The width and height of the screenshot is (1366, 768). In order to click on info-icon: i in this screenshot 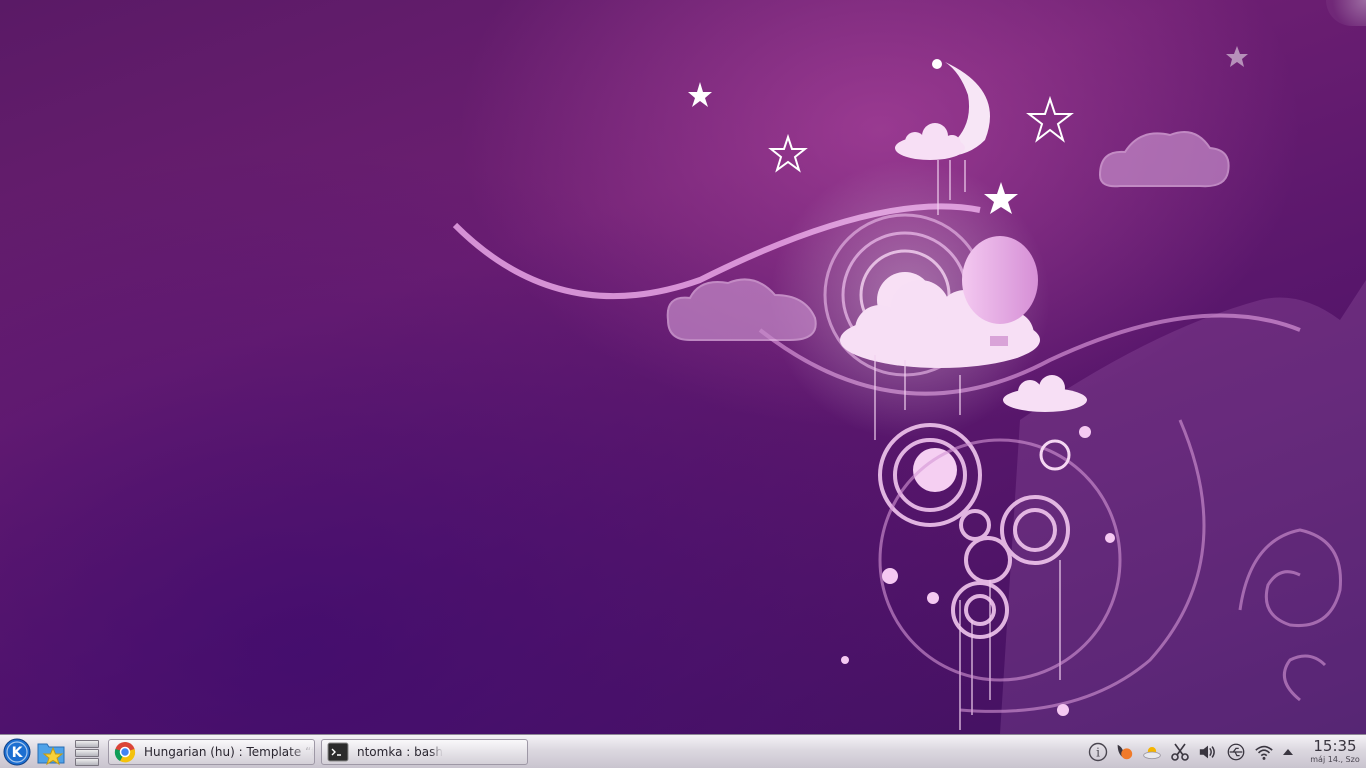, I will do `click(1098, 752)`.